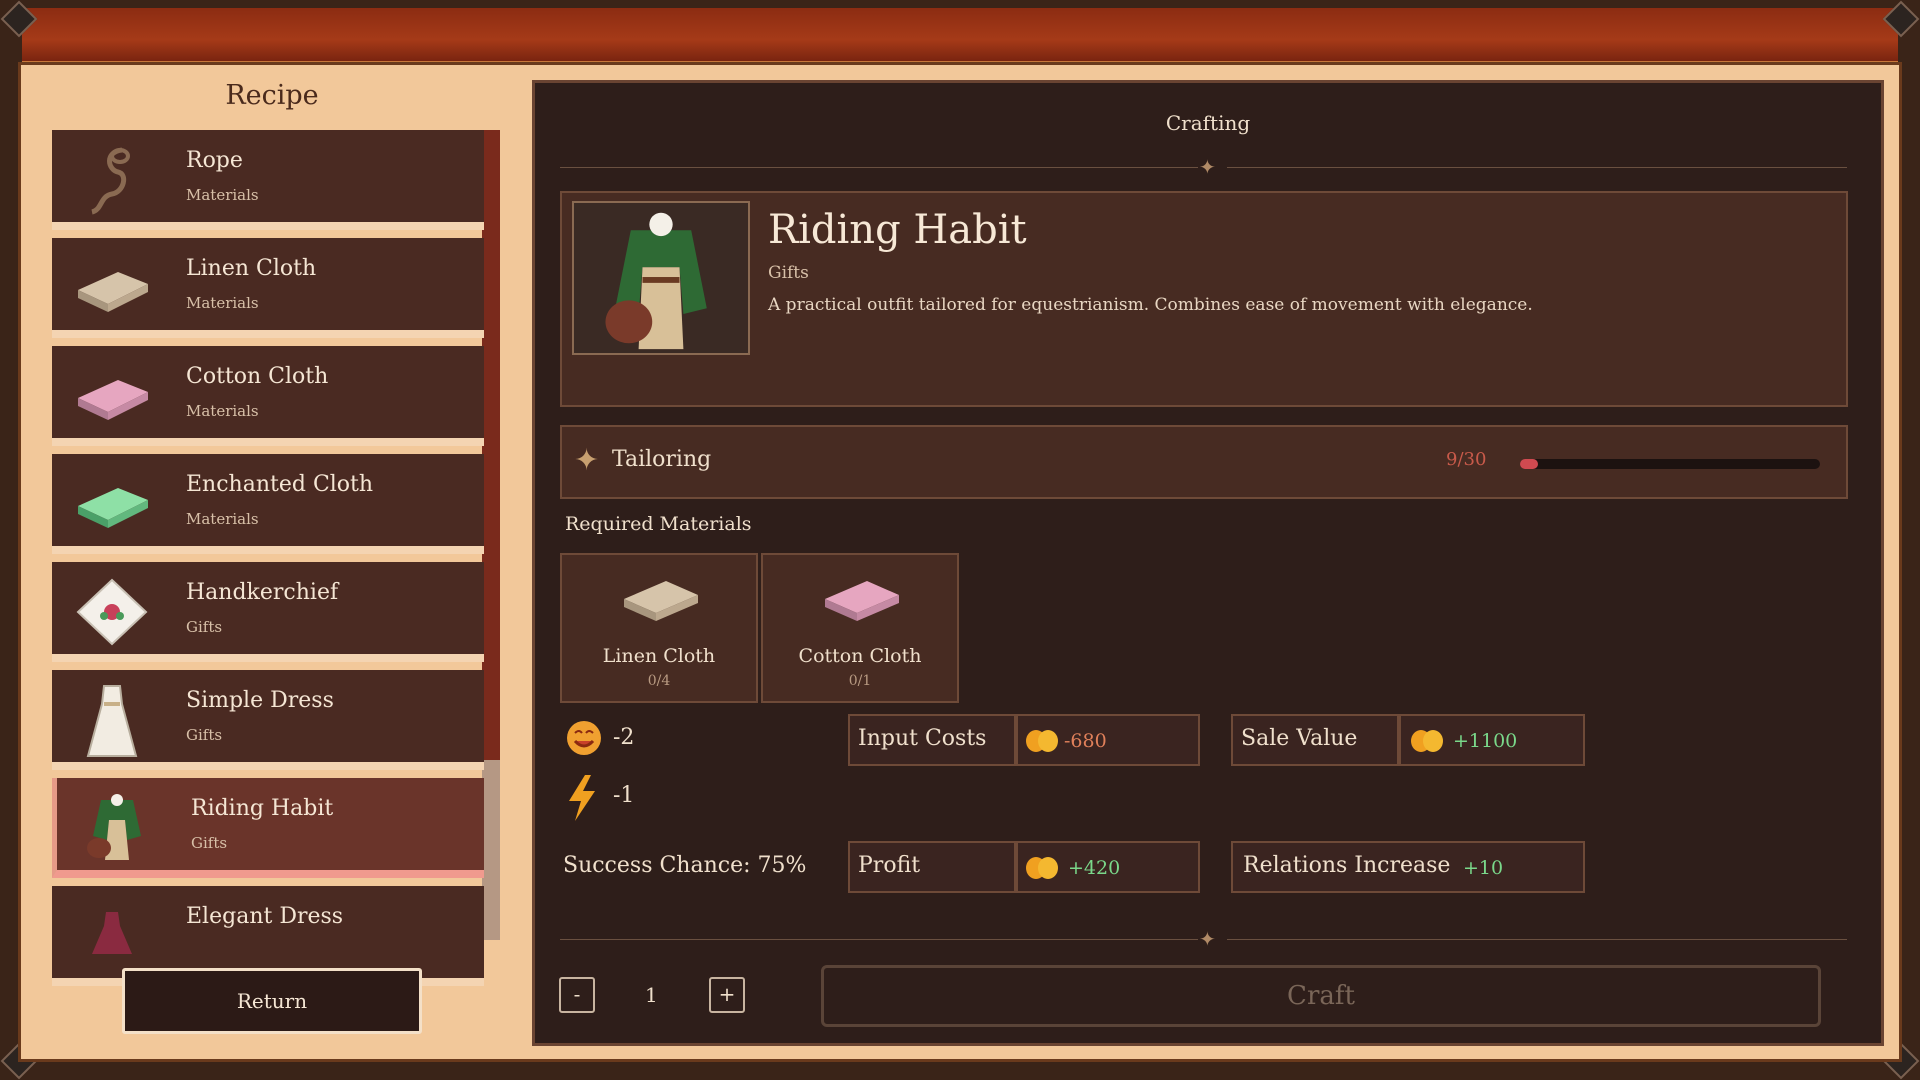  Describe the element at coordinates (1529, 464) in the screenshot. I see `skill-progress-fill` at that location.